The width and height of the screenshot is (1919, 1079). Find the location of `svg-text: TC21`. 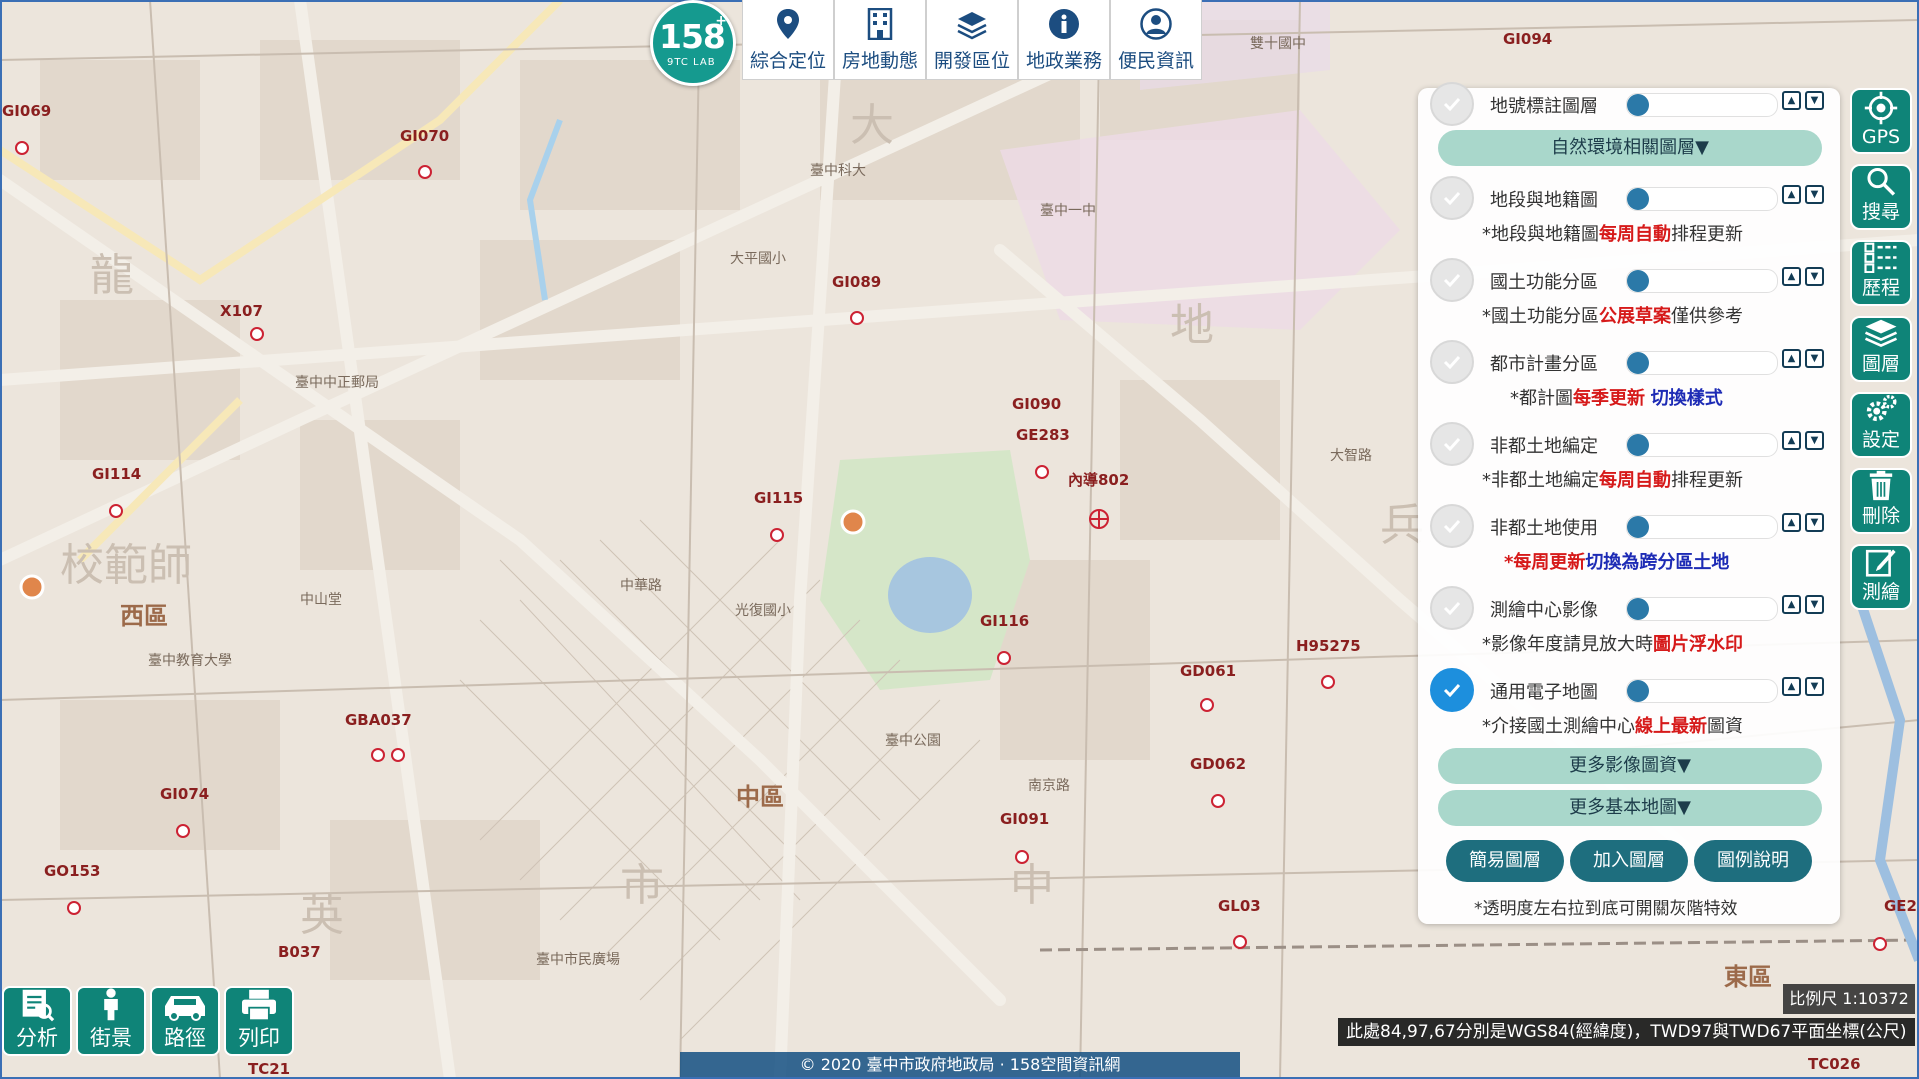

svg-text: TC21 is located at coordinates (269, 1069).